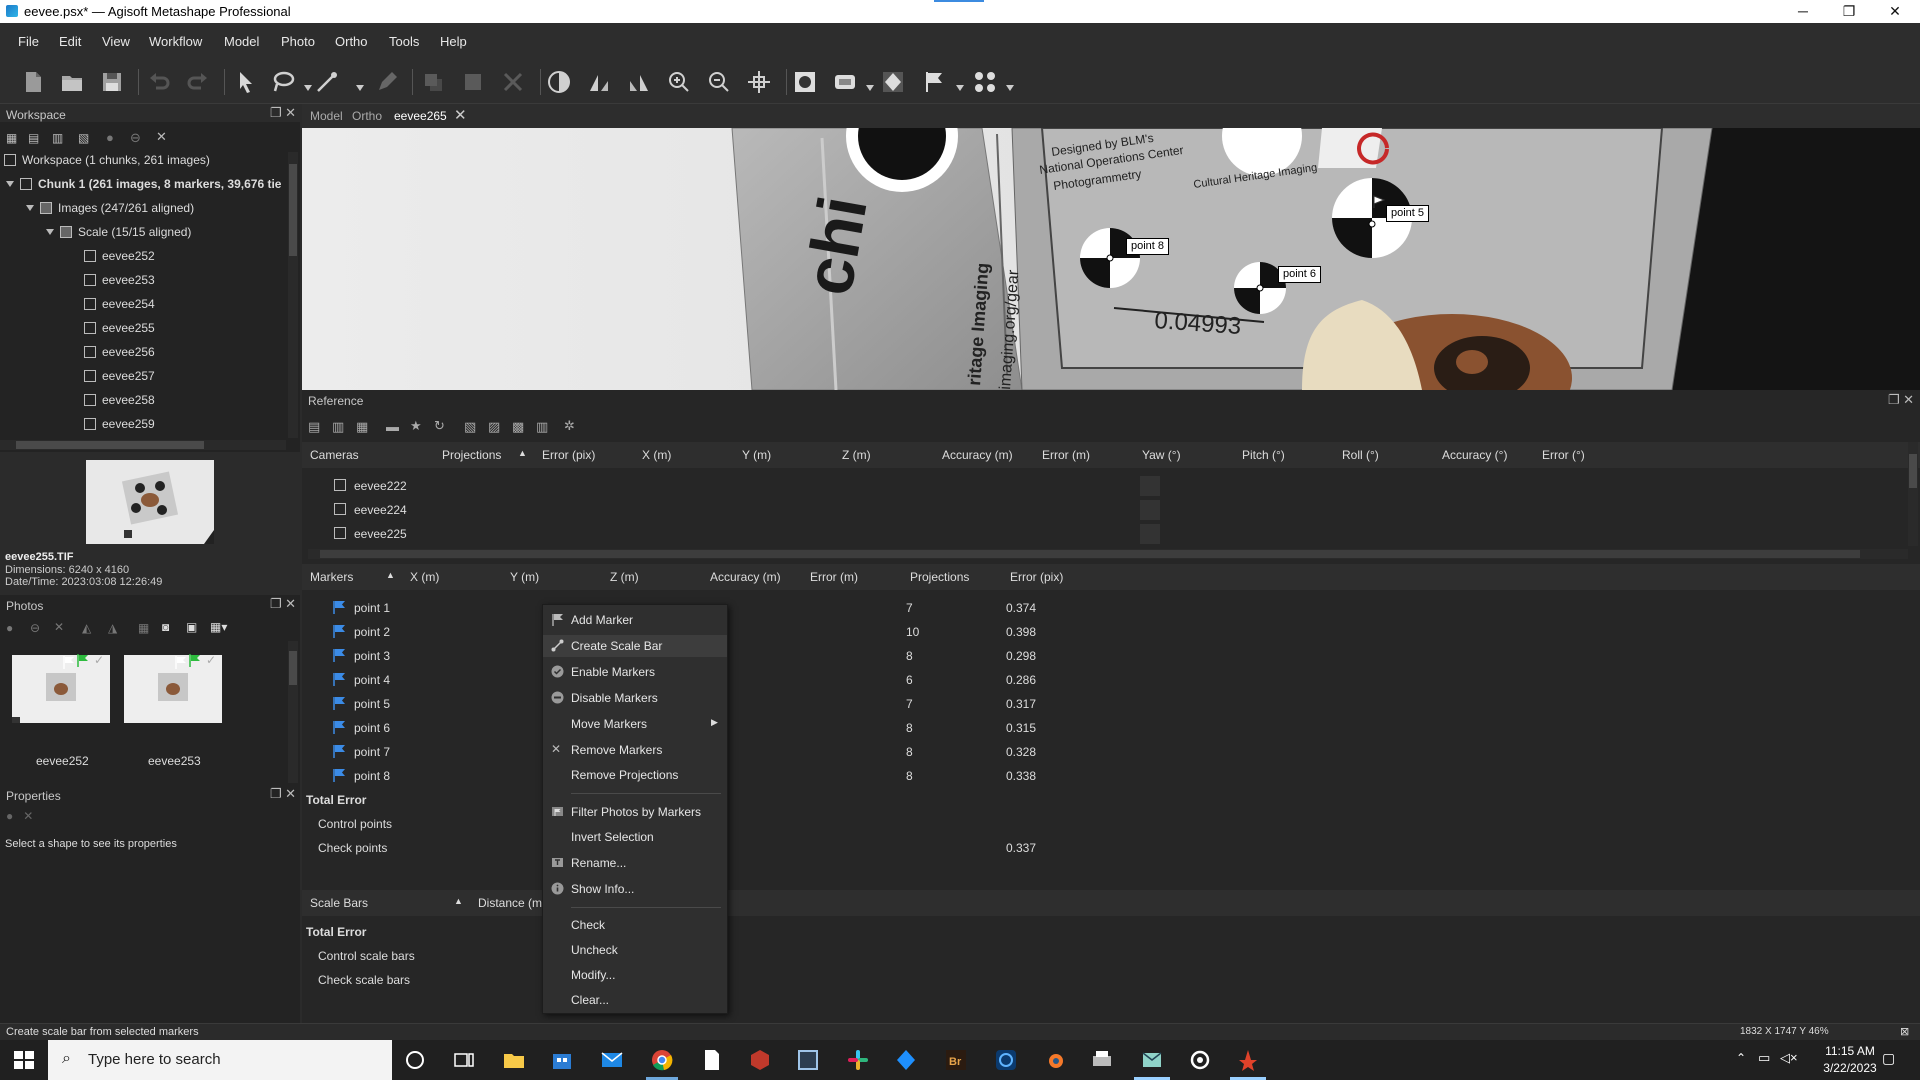 The height and width of the screenshot is (1080, 1920). Describe the element at coordinates (542, 427) in the screenshot. I see `view-variance-icon: ▥` at that location.